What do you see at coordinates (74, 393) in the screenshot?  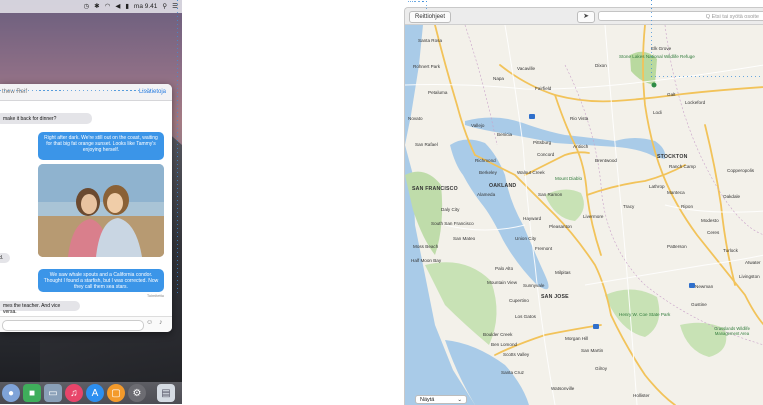 I see `itunes-icon: ♫` at bounding box center [74, 393].